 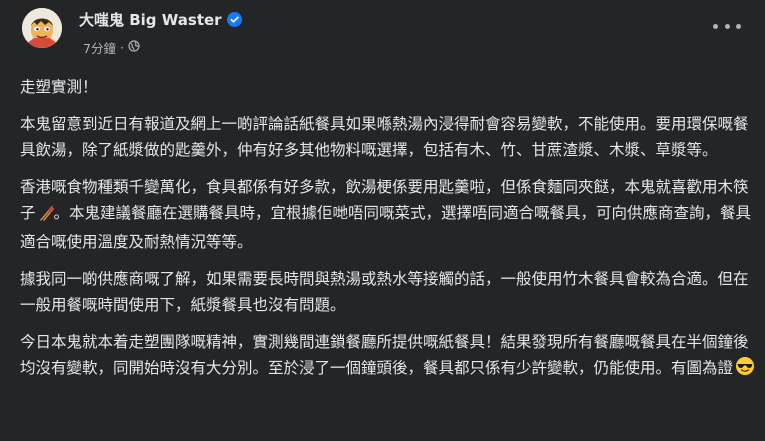 I want to click on verified-badge-icon, so click(x=234, y=19).